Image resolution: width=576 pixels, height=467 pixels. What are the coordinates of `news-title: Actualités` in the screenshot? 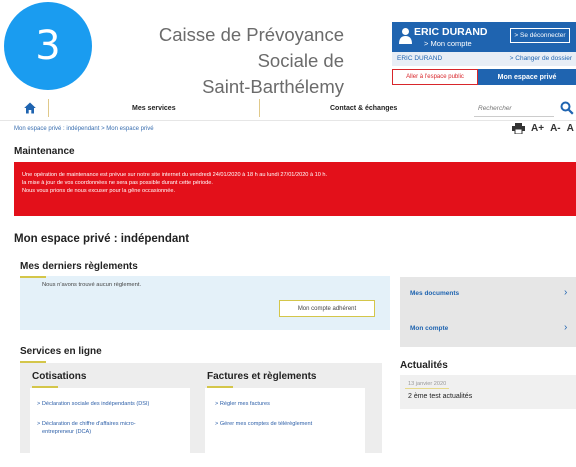 It's located at (424, 365).